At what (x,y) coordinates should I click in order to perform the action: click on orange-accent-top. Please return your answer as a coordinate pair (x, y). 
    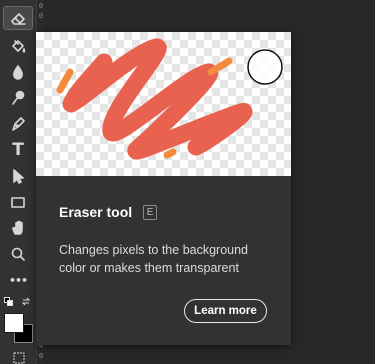
    Looking at the image, I should click on (220, 66).